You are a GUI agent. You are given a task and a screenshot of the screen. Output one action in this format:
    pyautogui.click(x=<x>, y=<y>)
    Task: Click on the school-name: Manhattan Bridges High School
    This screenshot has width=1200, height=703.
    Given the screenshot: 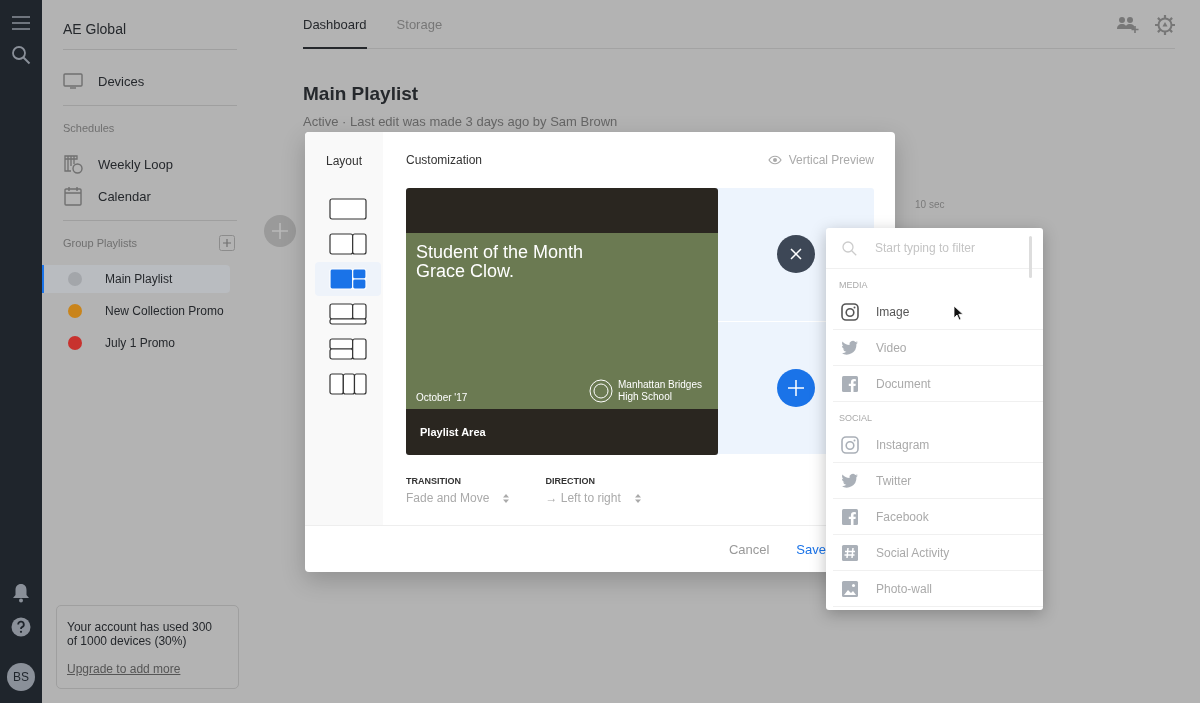 What is the action you would take?
    pyautogui.click(x=660, y=391)
    